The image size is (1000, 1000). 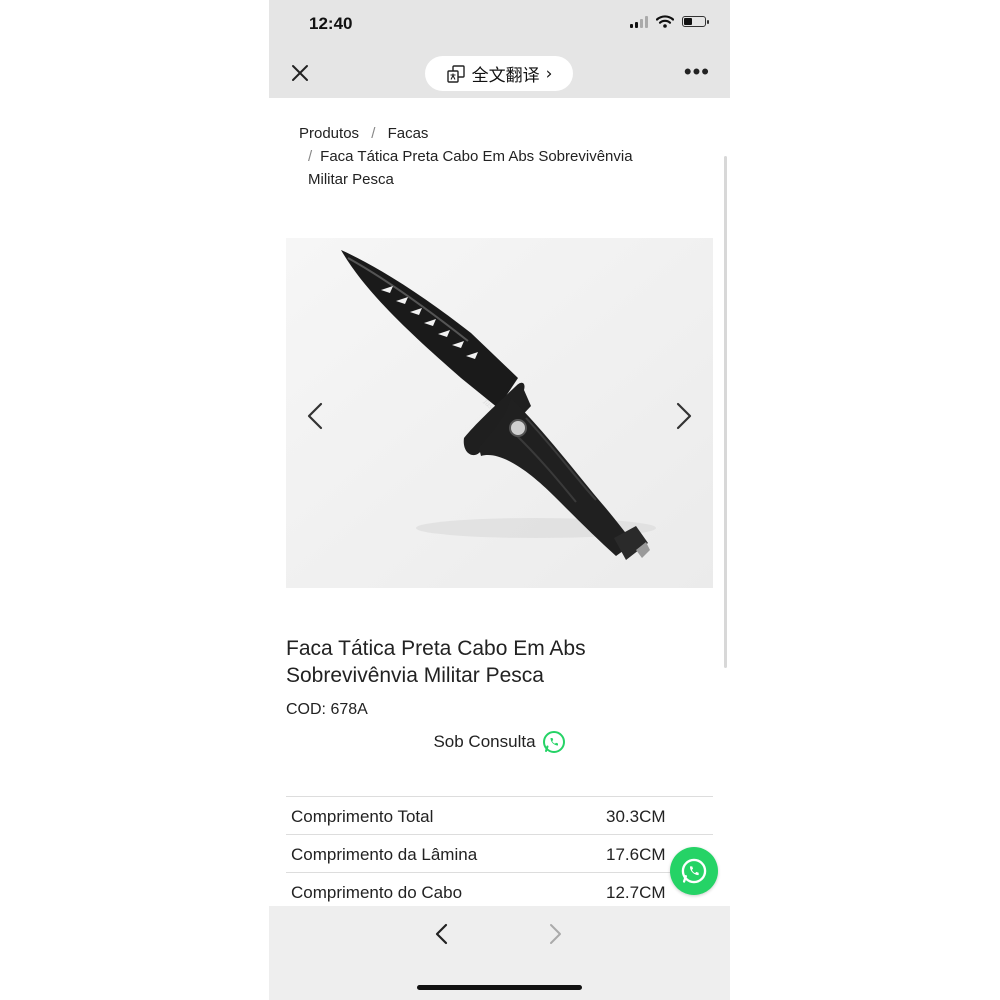 What do you see at coordinates (505, 76) in the screenshot?
I see `translate-label: 全文翻译` at bounding box center [505, 76].